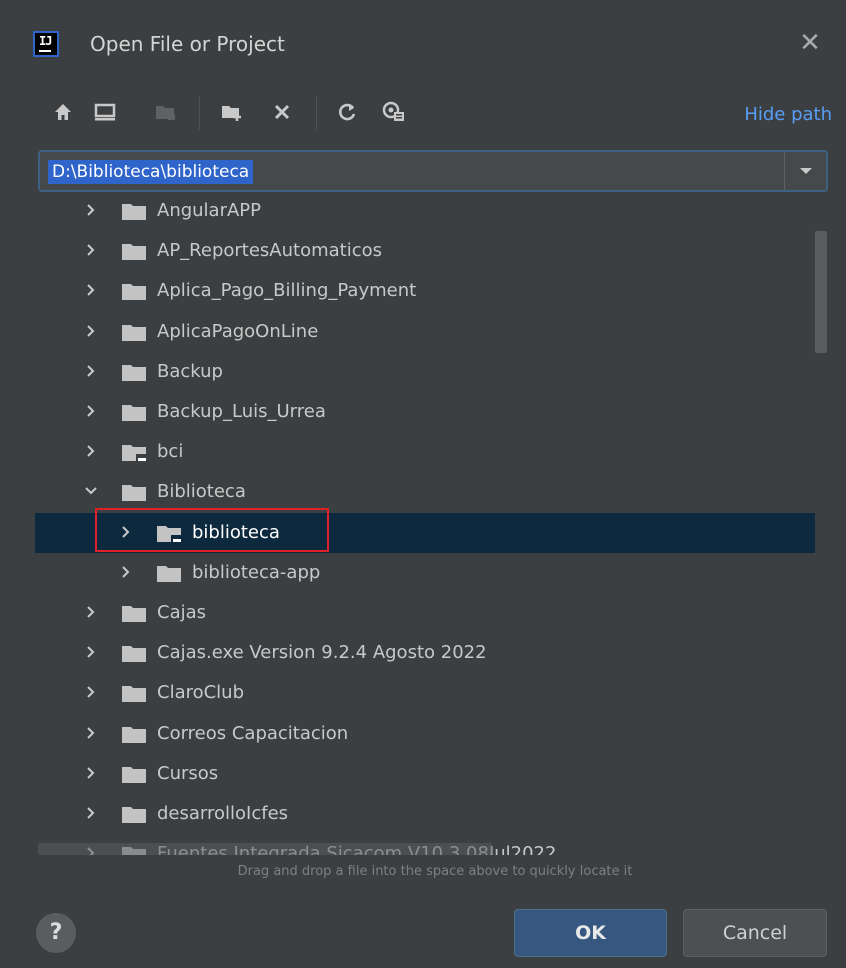 The height and width of the screenshot is (968, 846). I want to click on logo-text: IJ, so click(45, 41).